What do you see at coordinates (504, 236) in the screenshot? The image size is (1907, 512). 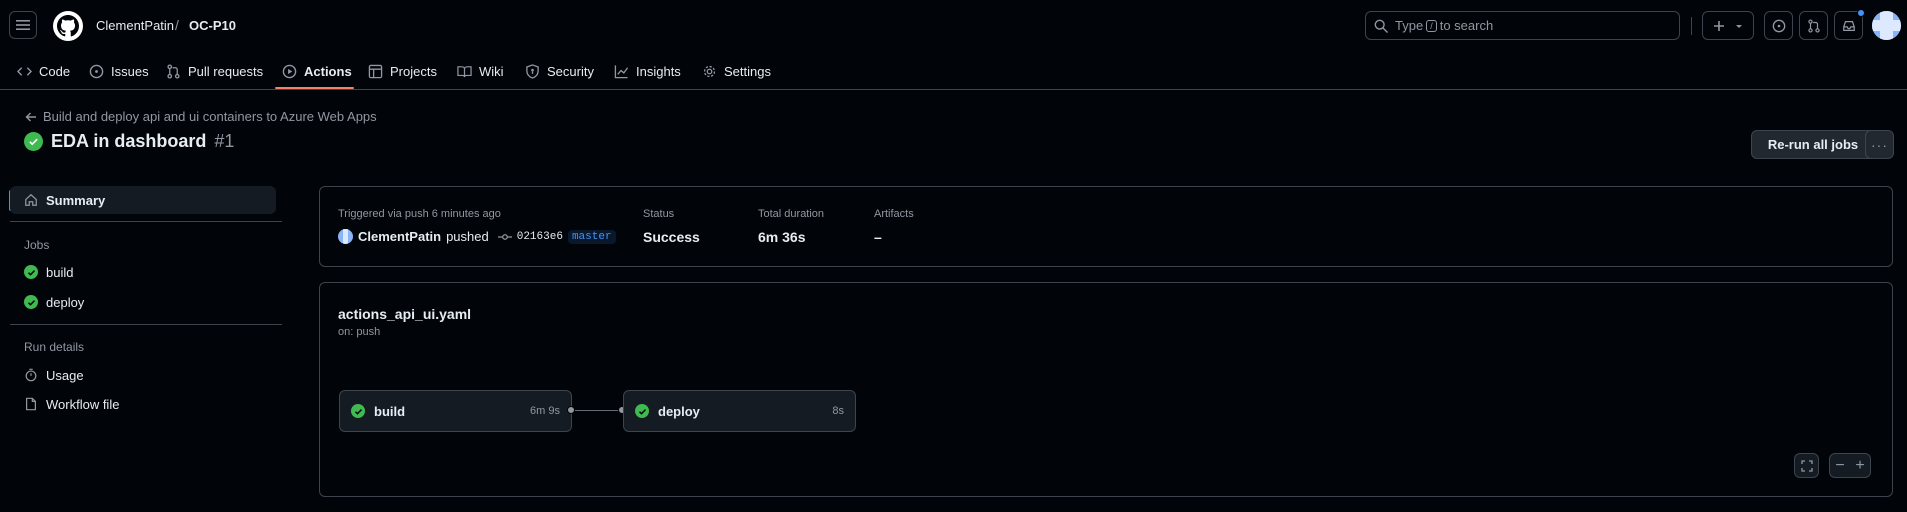 I see `git-commit-icon` at bounding box center [504, 236].